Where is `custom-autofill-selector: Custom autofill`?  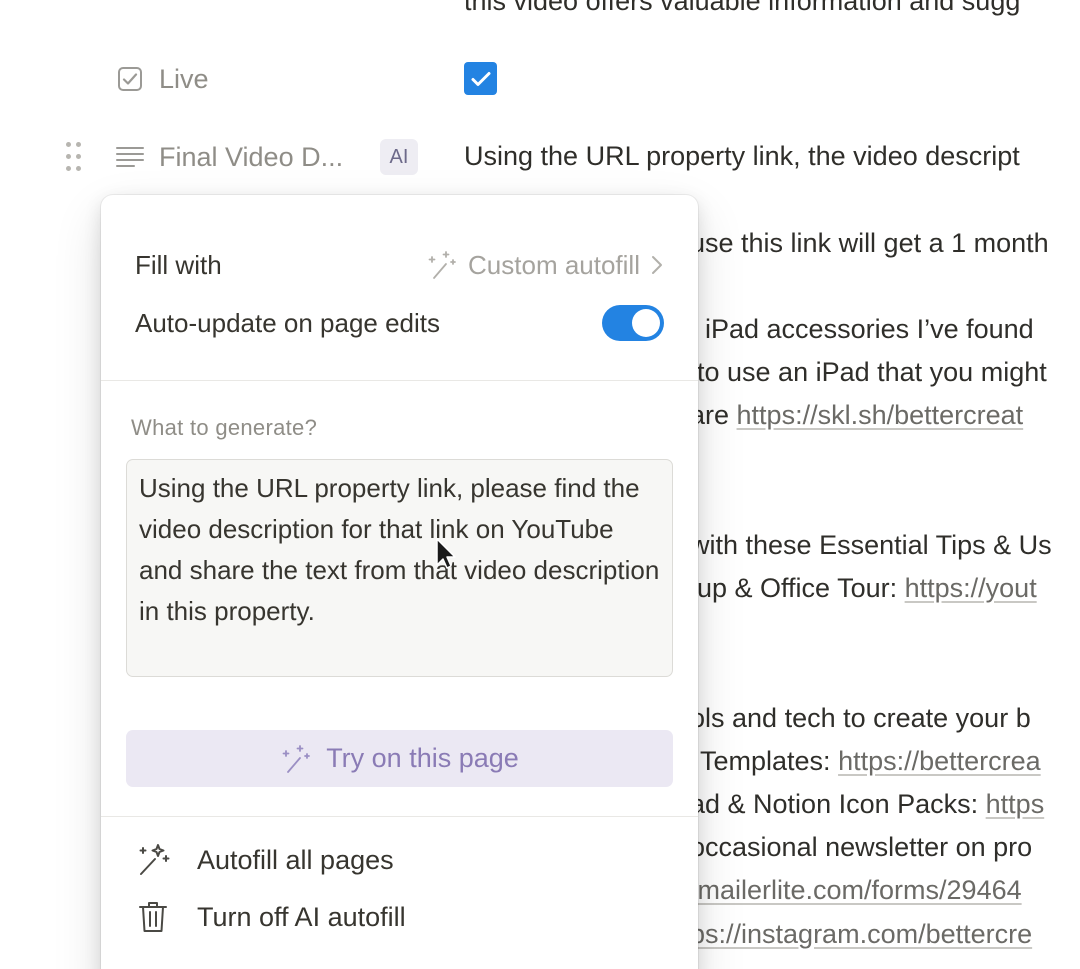 custom-autofill-selector: Custom autofill is located at coordinates (545, 265).